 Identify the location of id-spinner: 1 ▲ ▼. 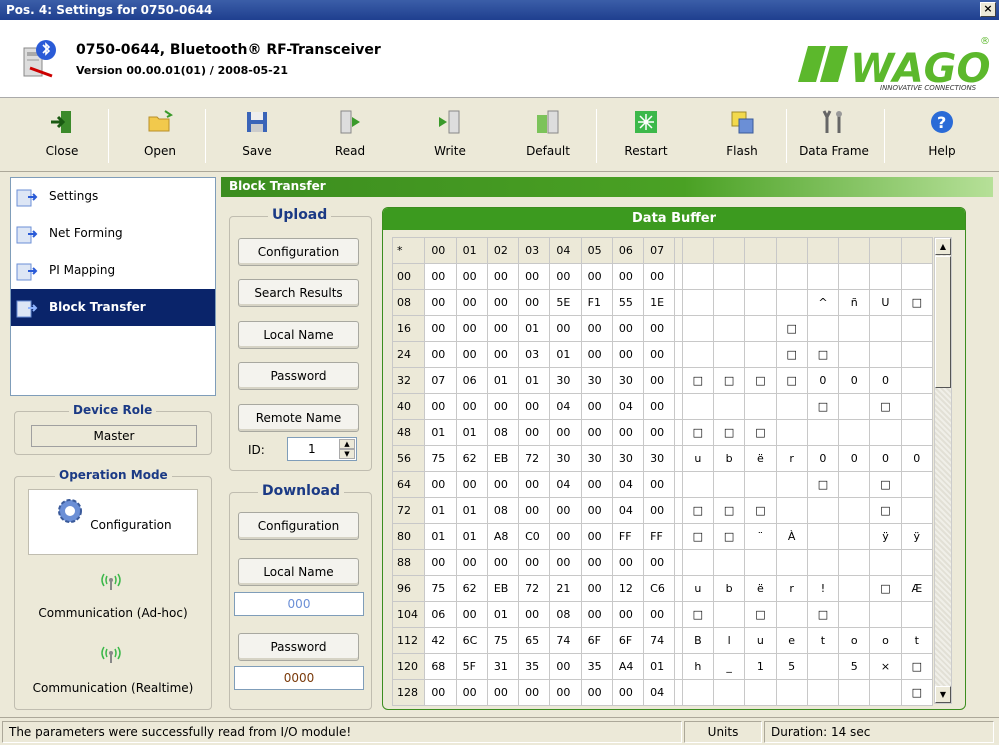
(322, 449).